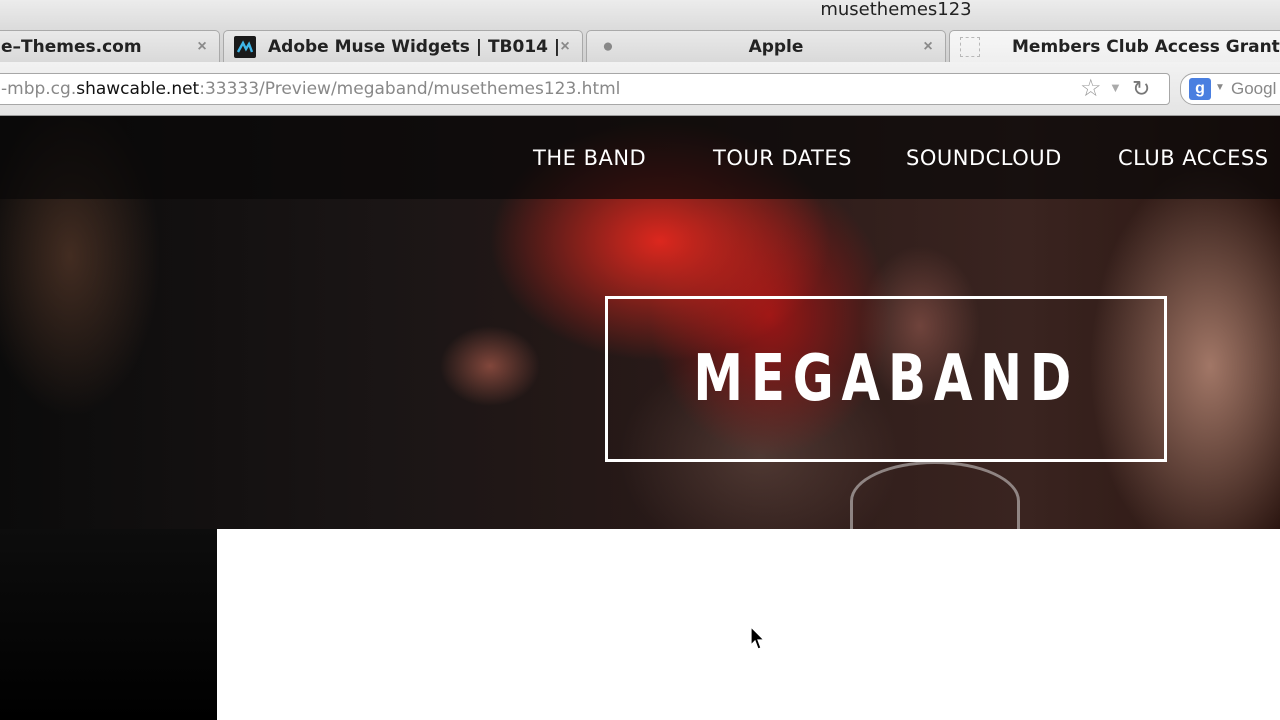 Image resolution: width=1280 pixels, height=720 pixels. I want to click on nav-the-band: THE BAND, so click(589, 158).